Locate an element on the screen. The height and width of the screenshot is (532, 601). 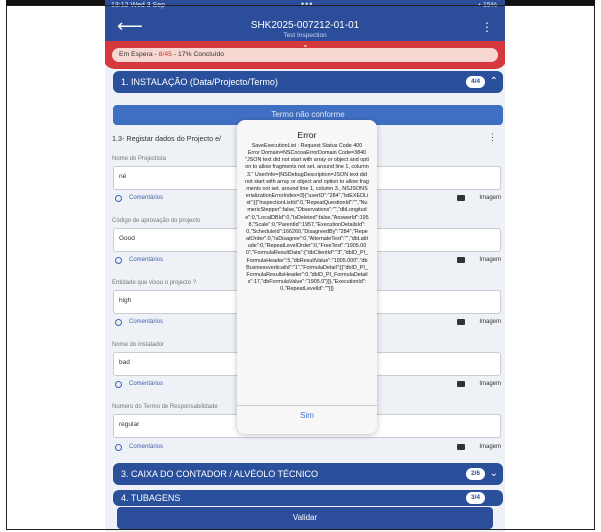
battery-percent: 15% is located at coordinates (489, 5).